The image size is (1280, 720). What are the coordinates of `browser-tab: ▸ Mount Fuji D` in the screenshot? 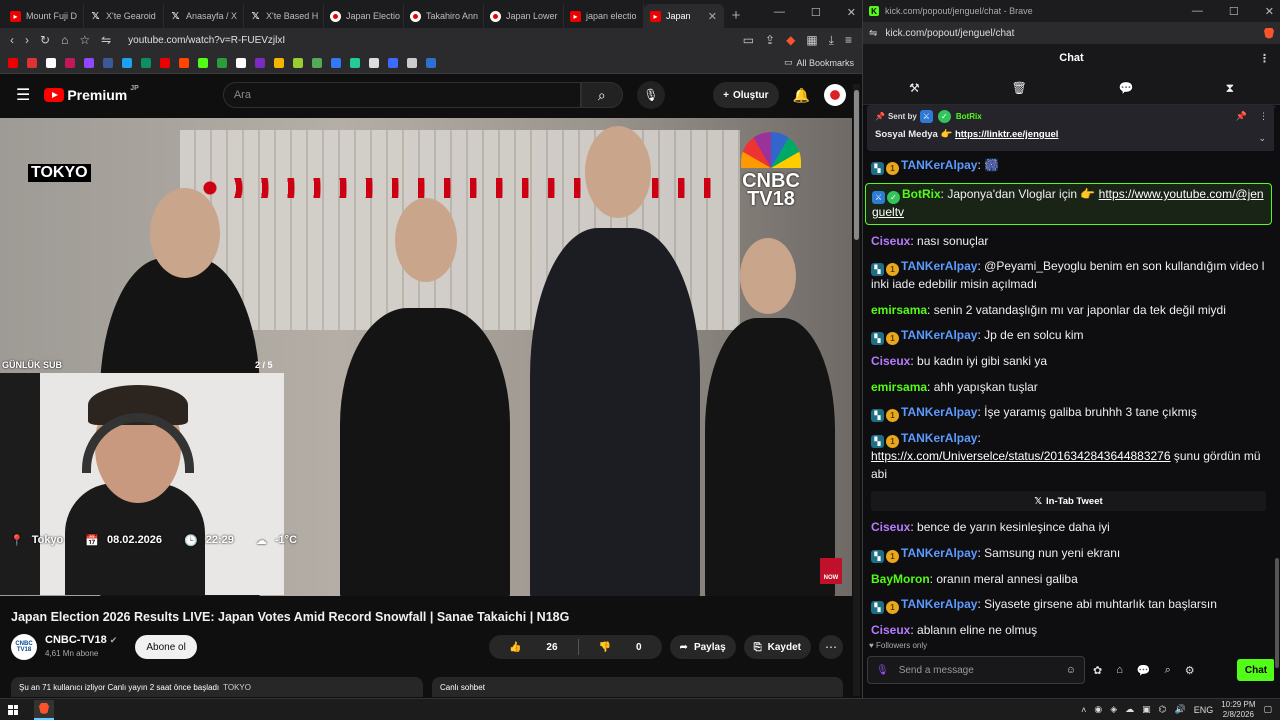 It's located at (44, 16).